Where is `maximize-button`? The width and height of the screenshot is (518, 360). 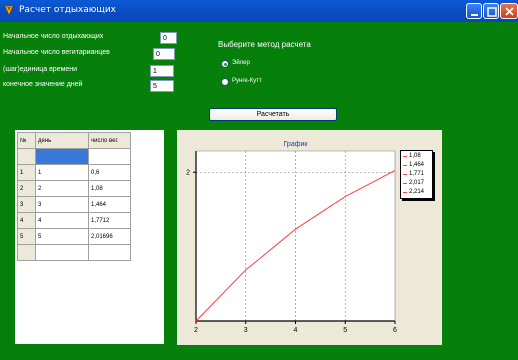 maximize-button is located at coordinates (491, 11).